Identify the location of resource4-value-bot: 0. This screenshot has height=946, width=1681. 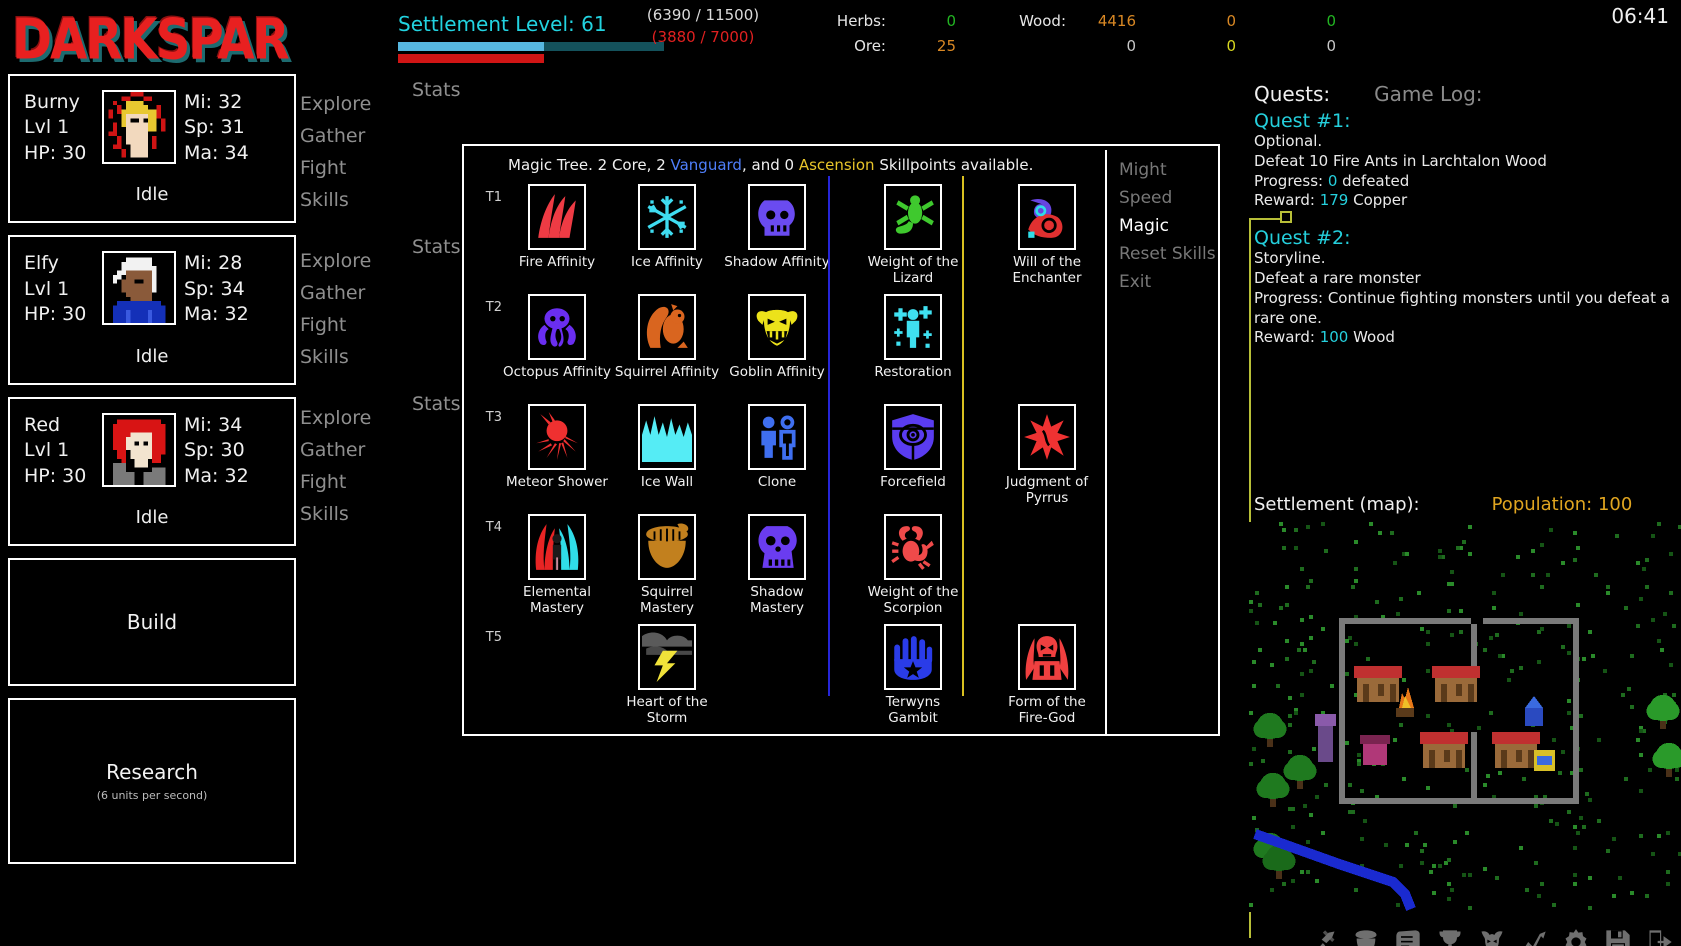
(1331, 45).